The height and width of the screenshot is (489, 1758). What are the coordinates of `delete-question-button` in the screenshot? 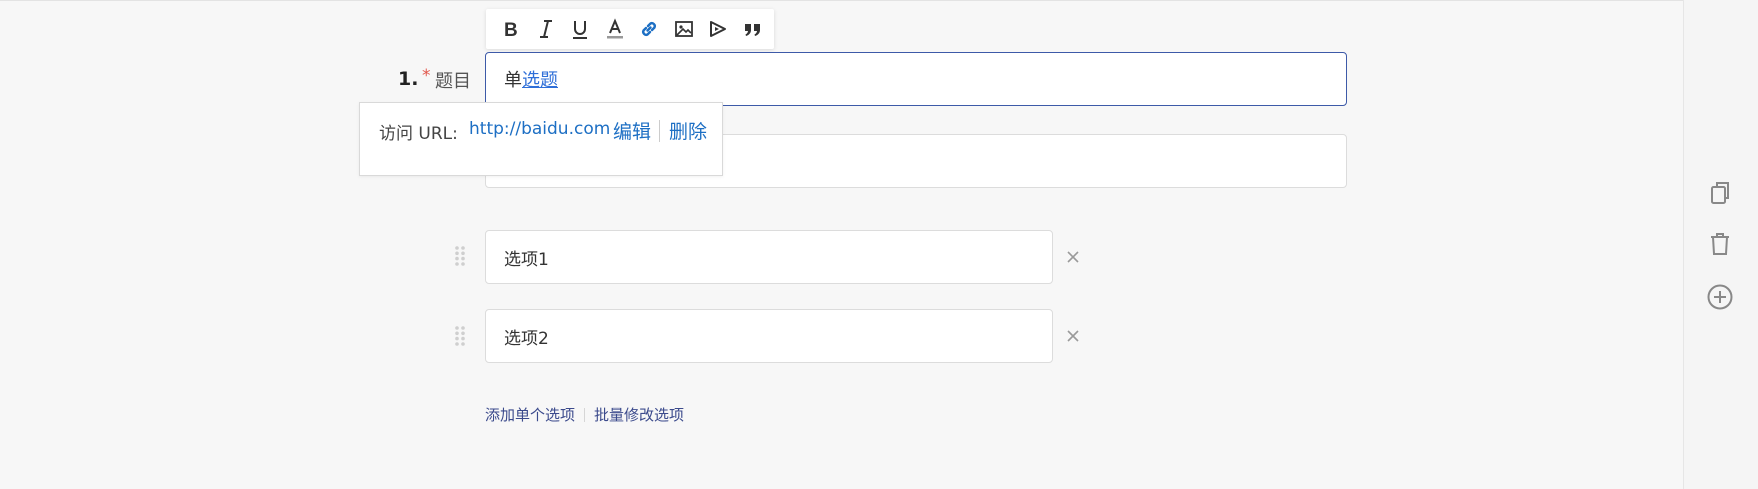 It's located at (1720, 244).